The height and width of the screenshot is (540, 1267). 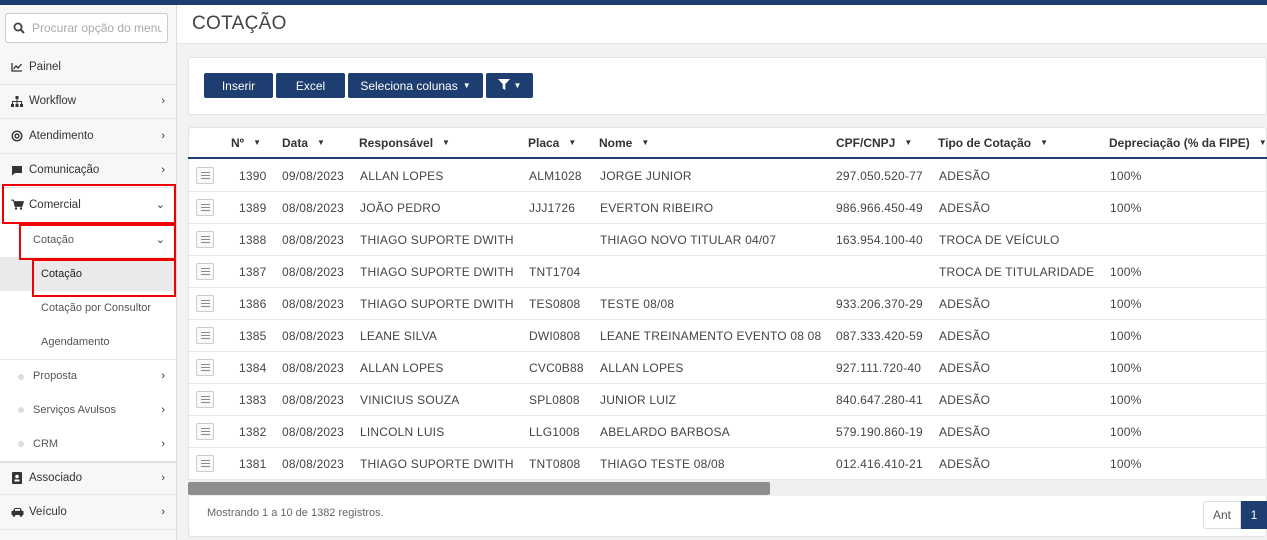 What do you see at coordinates (879, 303) in the screenshot?
I see `cell-cpf-cnpj: 933.206.370-29` at bounding box center [879, 303].